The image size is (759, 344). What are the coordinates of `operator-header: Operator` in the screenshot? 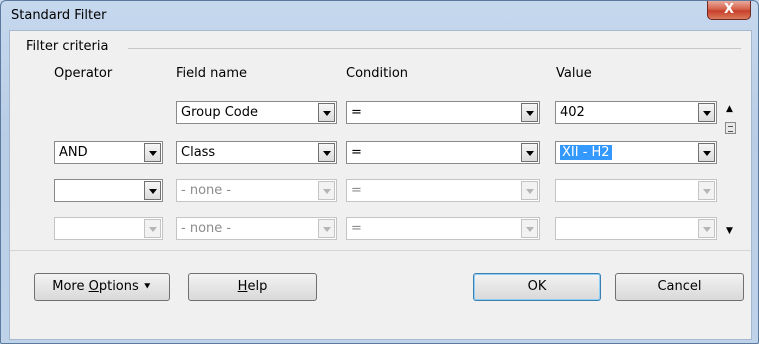 It's located at (83, 73).